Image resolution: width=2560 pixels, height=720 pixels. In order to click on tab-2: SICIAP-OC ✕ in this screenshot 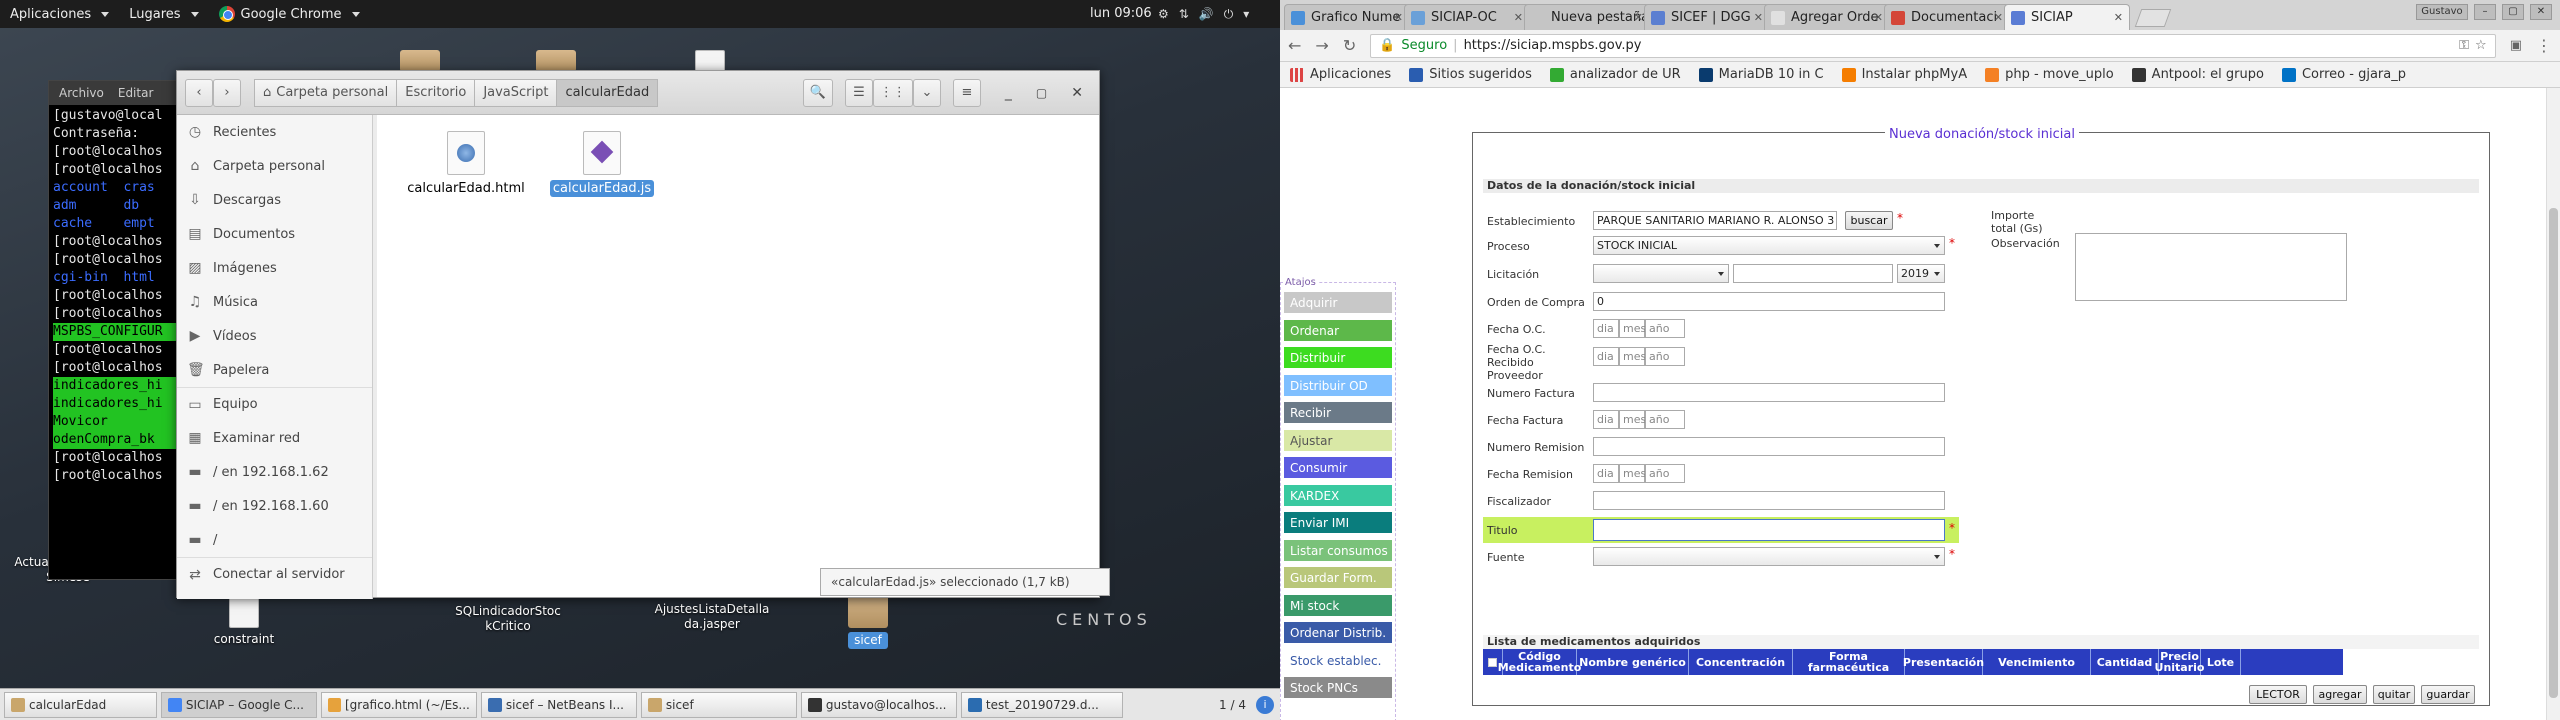, I will do `click(1467, 17)`.